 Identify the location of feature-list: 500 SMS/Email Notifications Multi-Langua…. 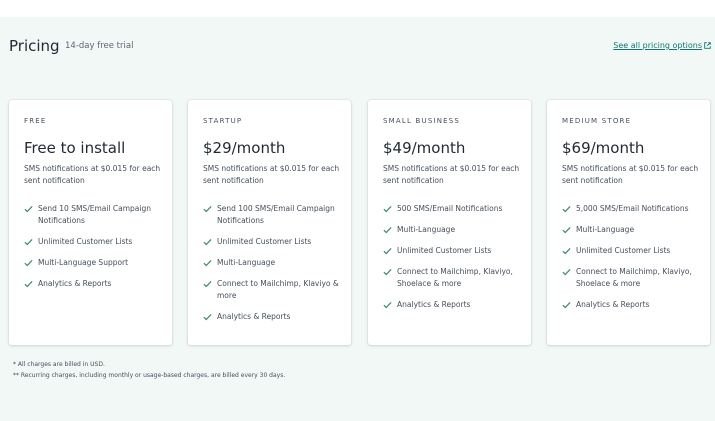
(452, 257).